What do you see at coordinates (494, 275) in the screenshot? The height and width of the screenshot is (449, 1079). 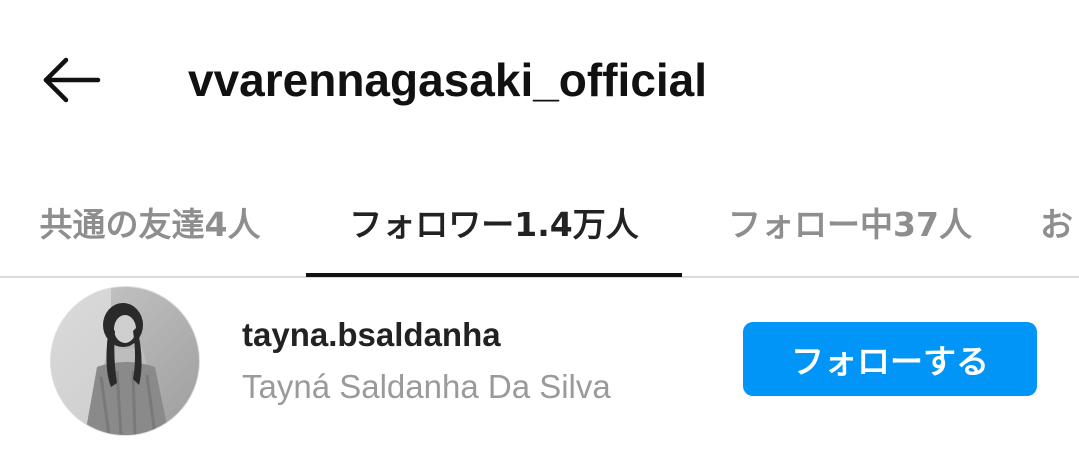 I see `active-tab-indicator` at bounding box center [494, 275].